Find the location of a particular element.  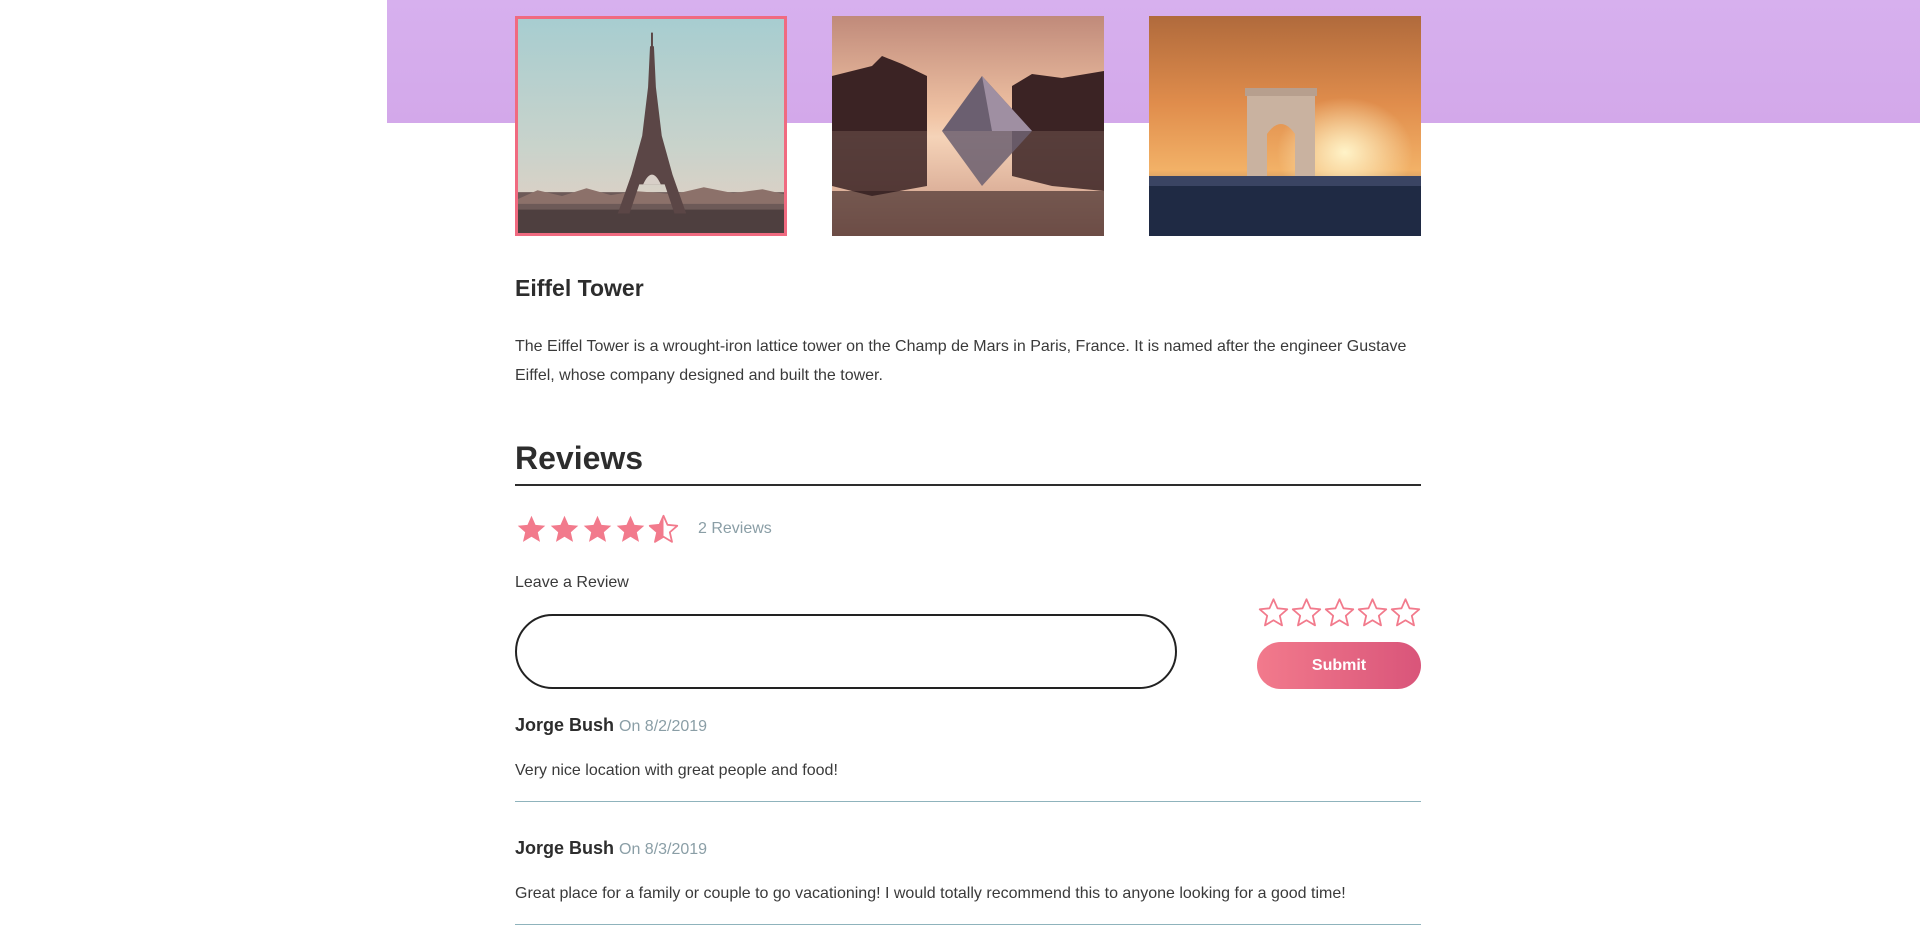

rating-summary: 2 Reviews is located at coordinates (643, 529).